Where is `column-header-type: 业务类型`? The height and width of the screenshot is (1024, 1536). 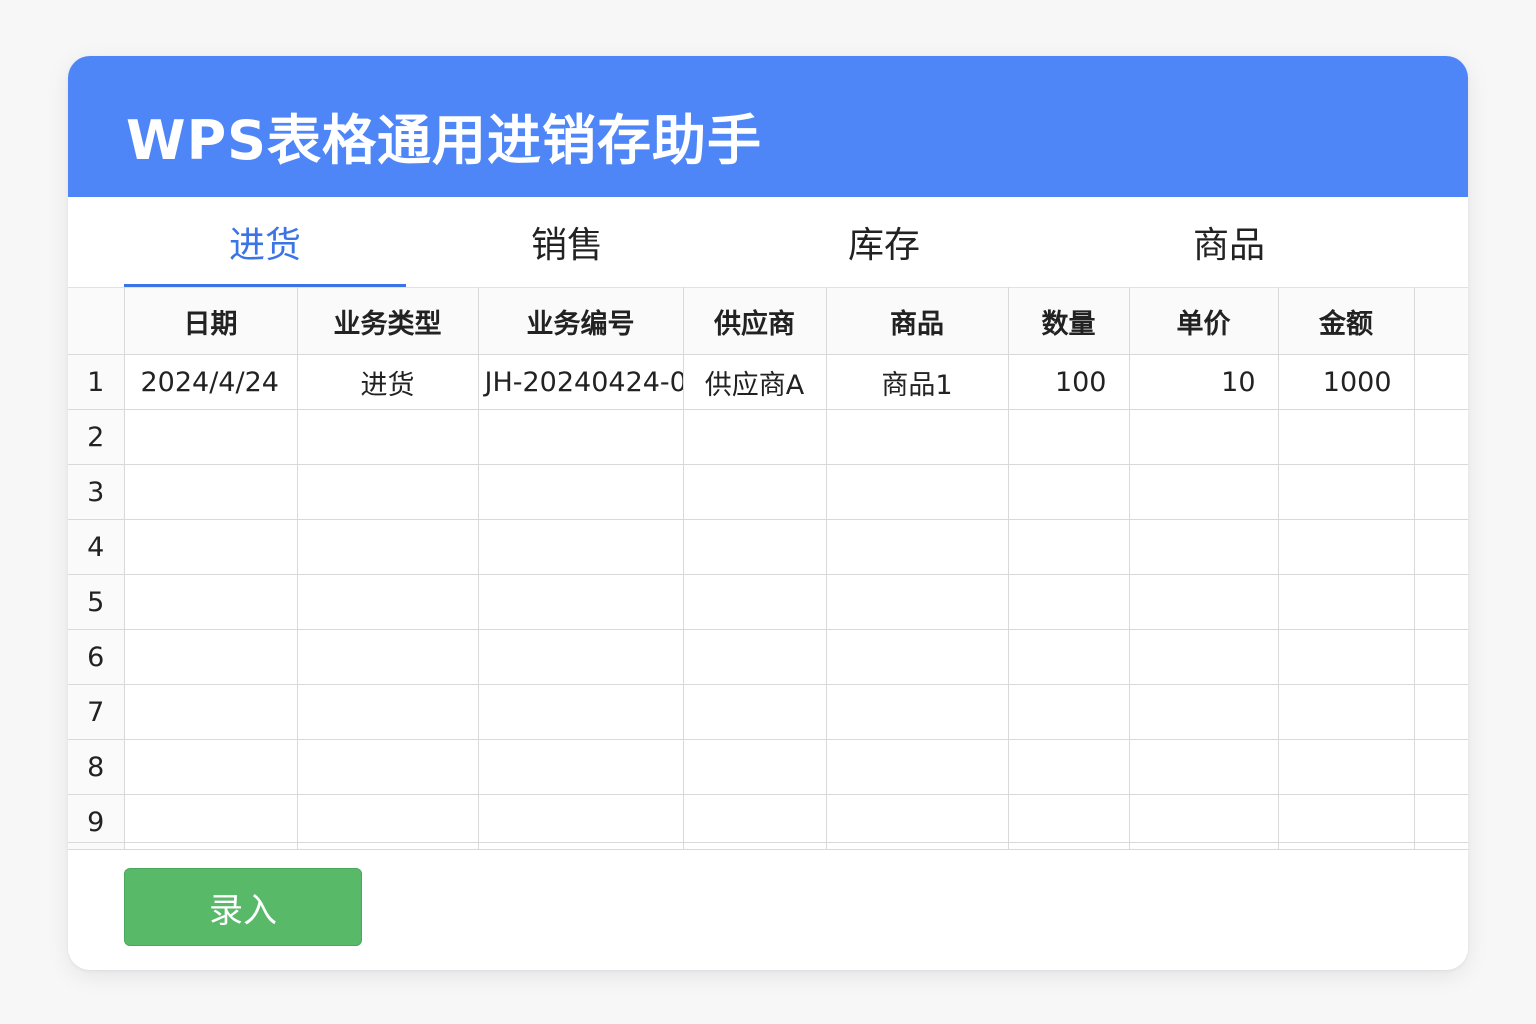 column-header-type: 业务类型 is located at coordinates (387, 321).